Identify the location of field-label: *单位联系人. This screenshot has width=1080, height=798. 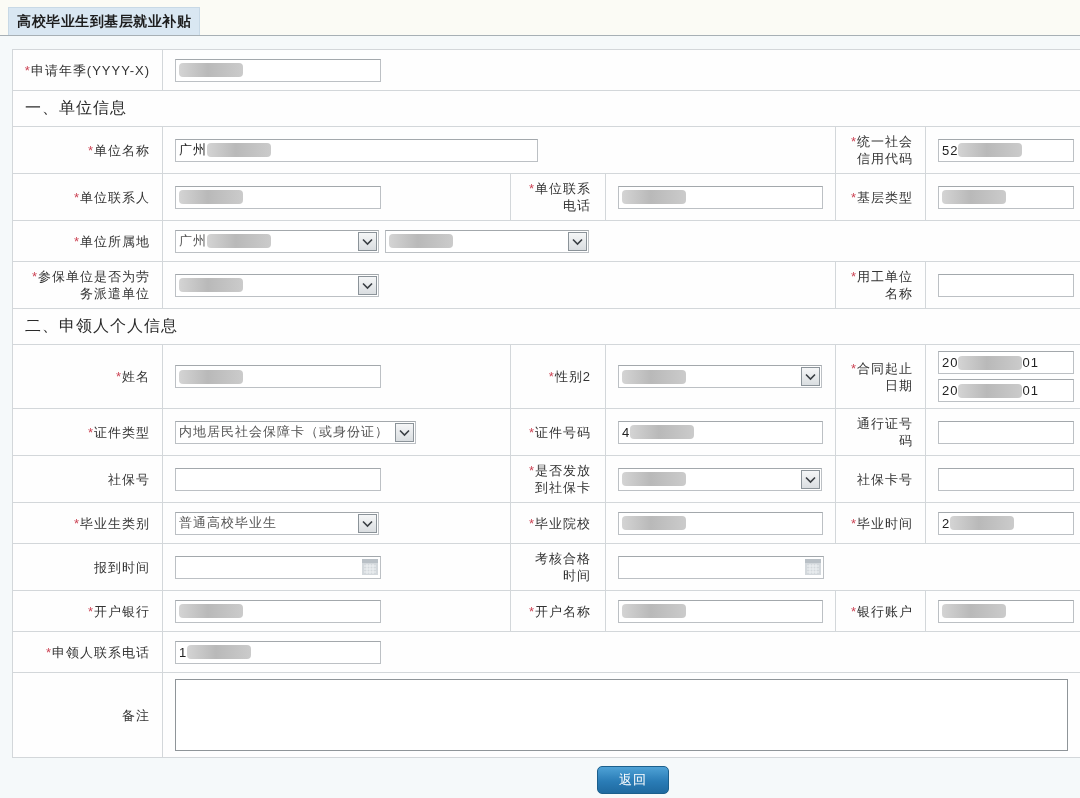
(111, 197).